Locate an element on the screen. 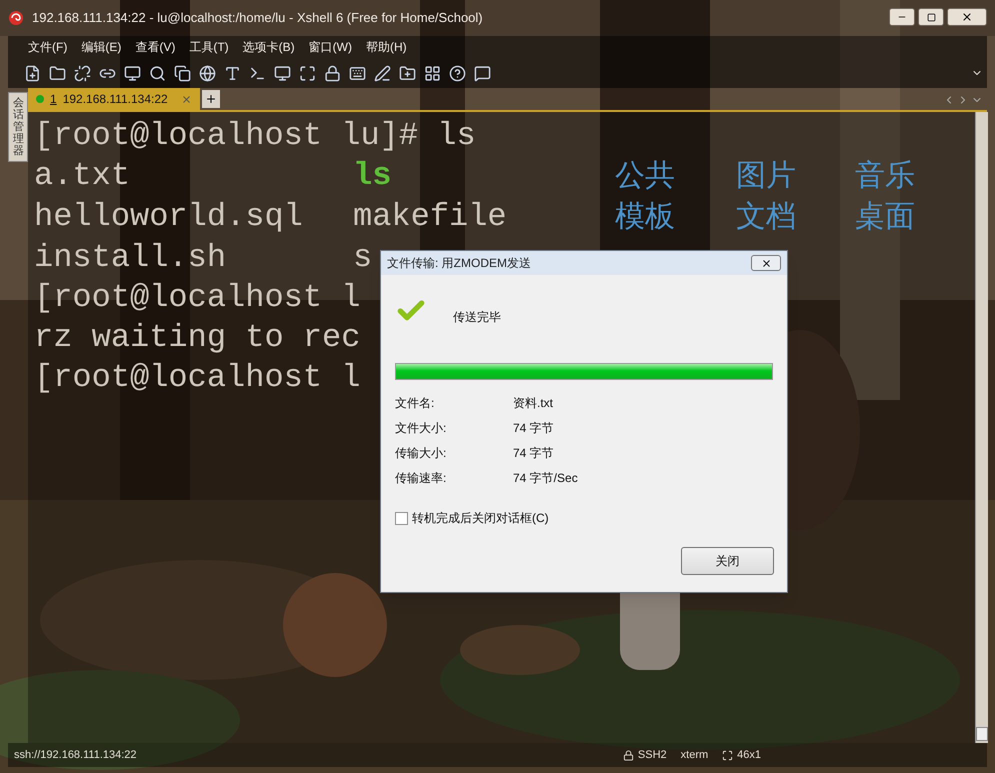 The width and height of the screenshot is (995, 773). terminal-text: 公共 is located at coordinates (645, 175).